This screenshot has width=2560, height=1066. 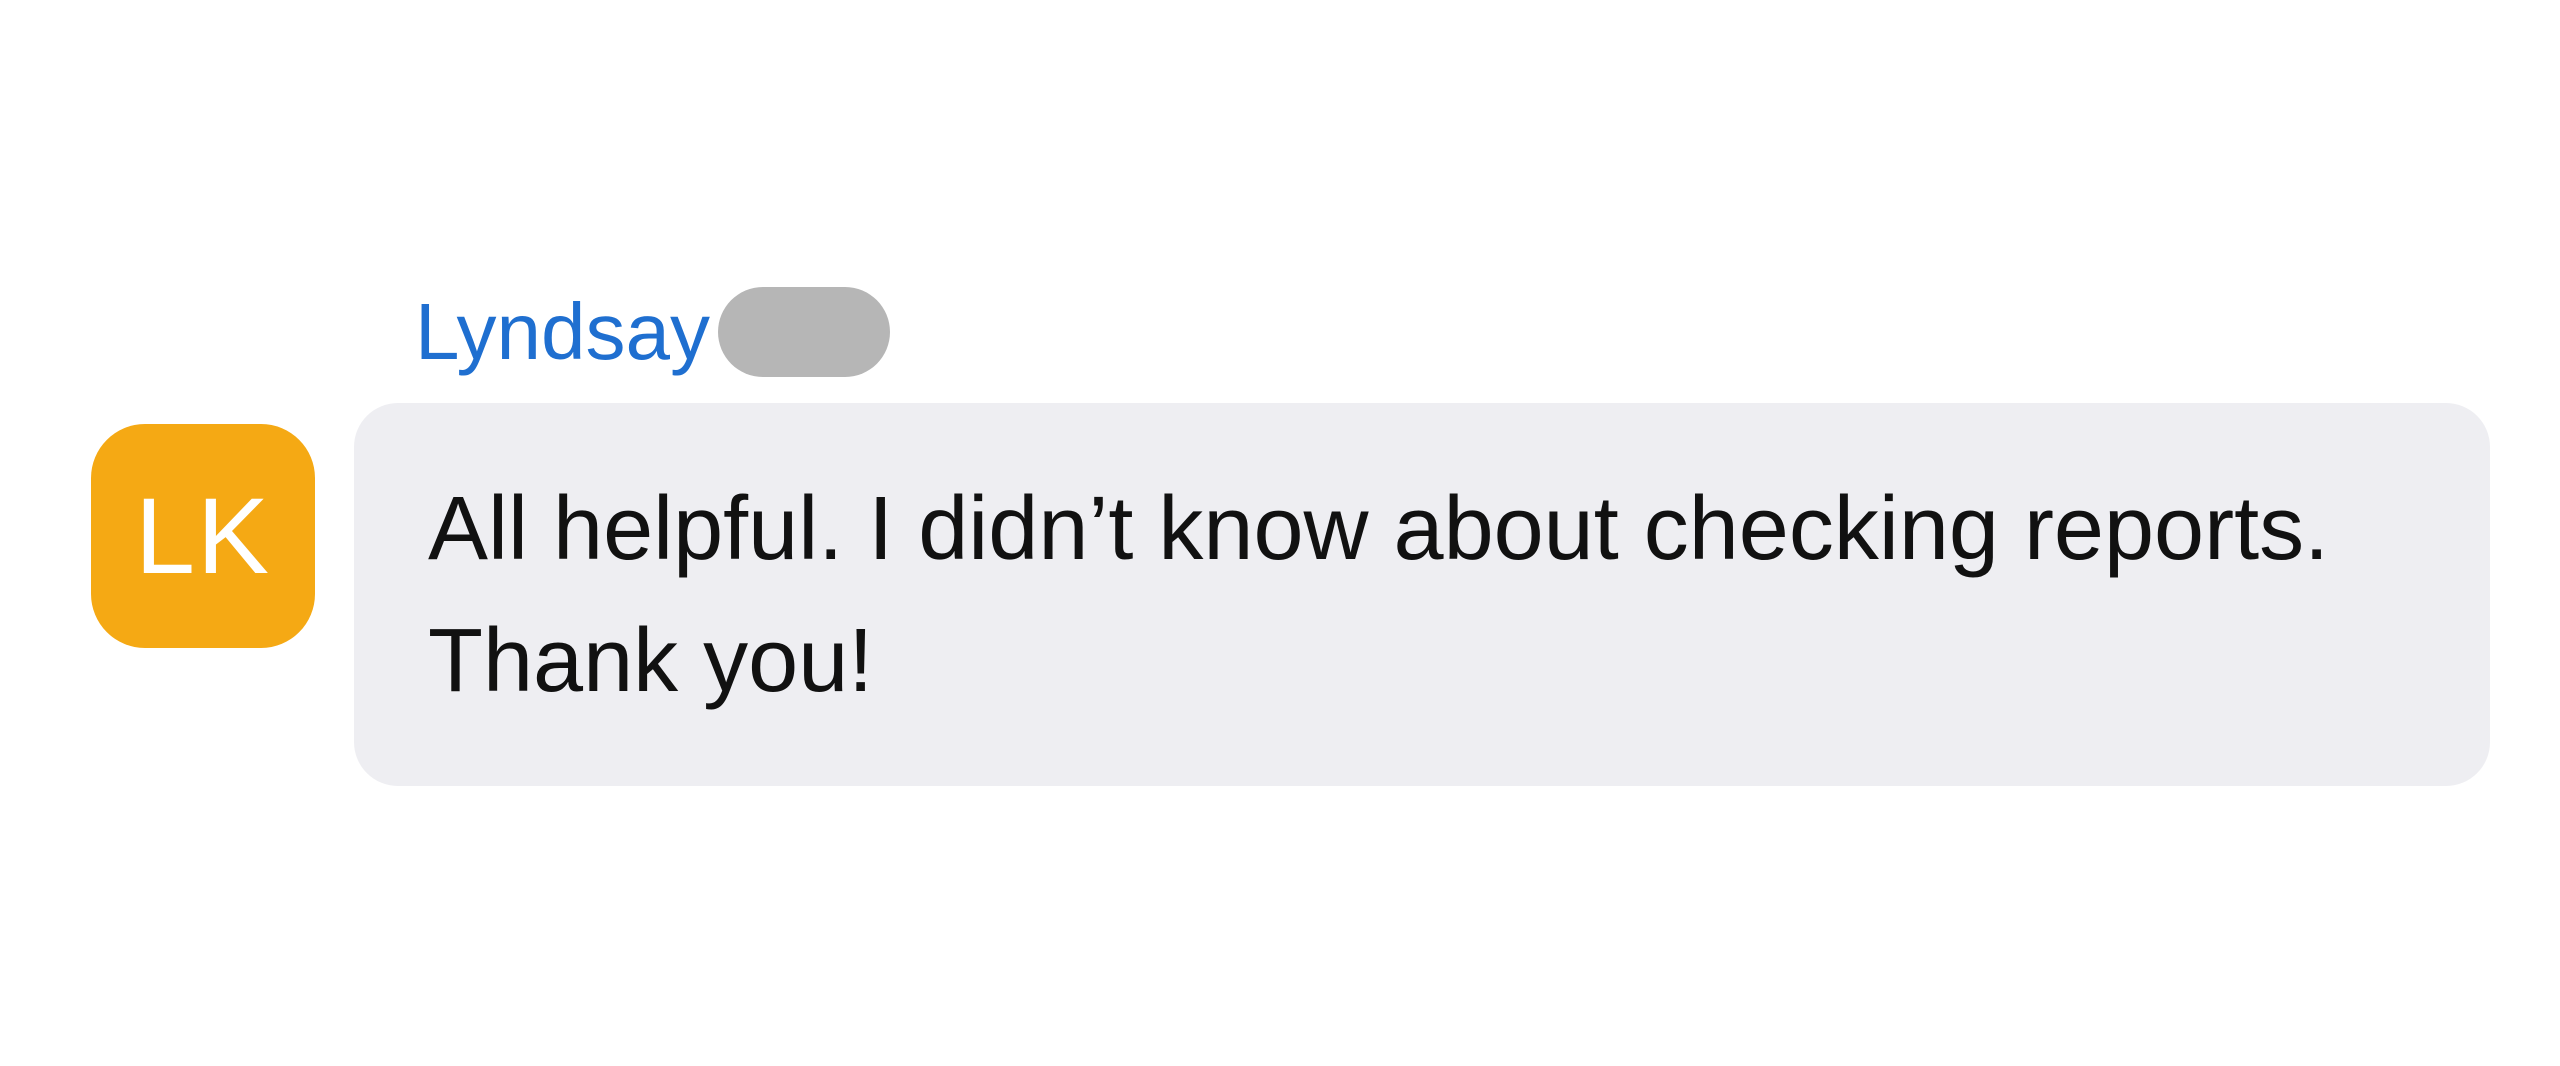 I want to click on redacted-label, so click(x=804, y=332).